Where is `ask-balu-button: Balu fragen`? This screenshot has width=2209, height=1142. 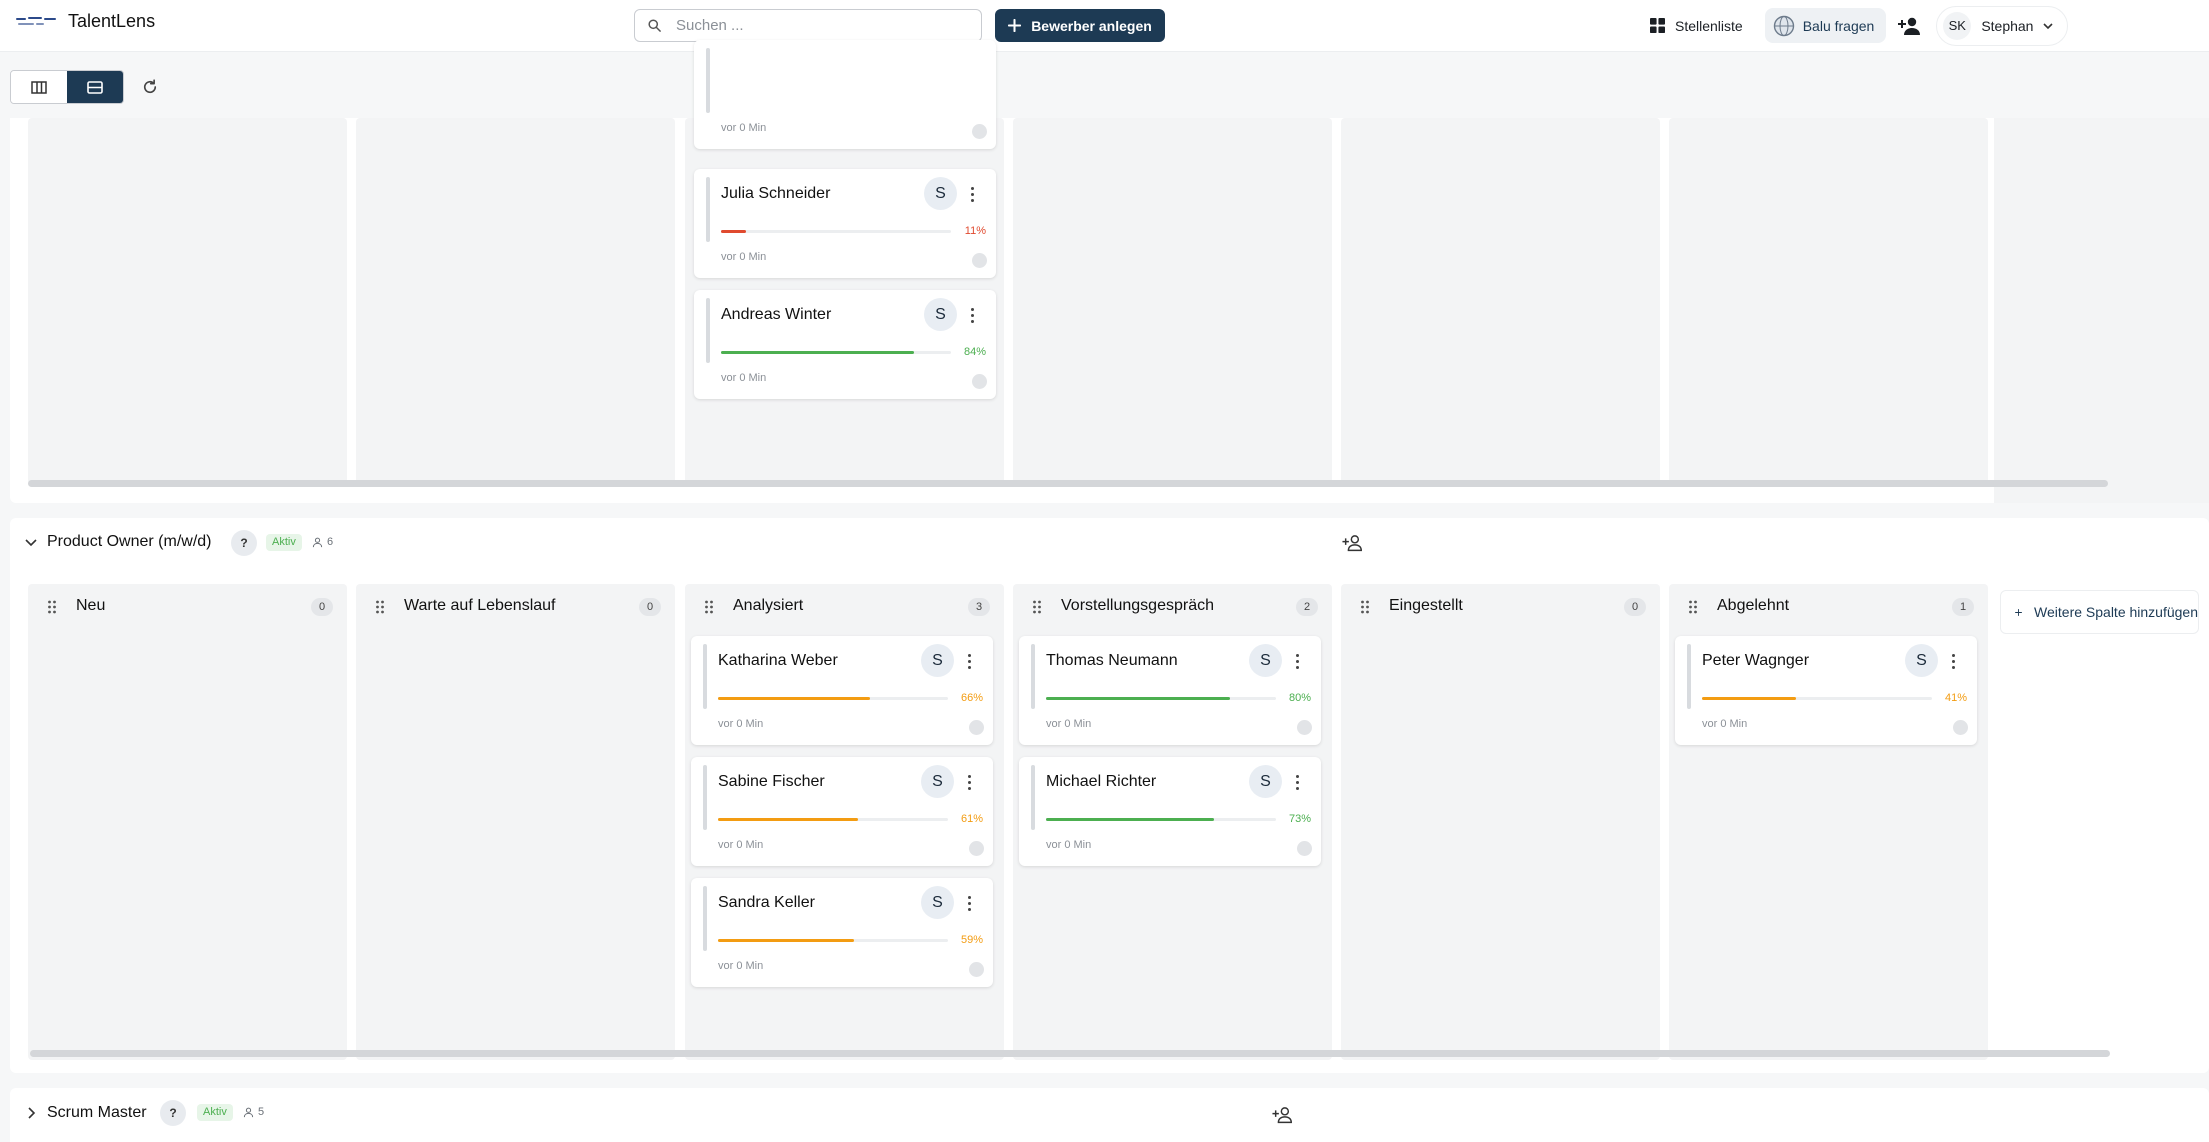
ask-balu-button: Balu fragen is located at coordinates (1825, 25).